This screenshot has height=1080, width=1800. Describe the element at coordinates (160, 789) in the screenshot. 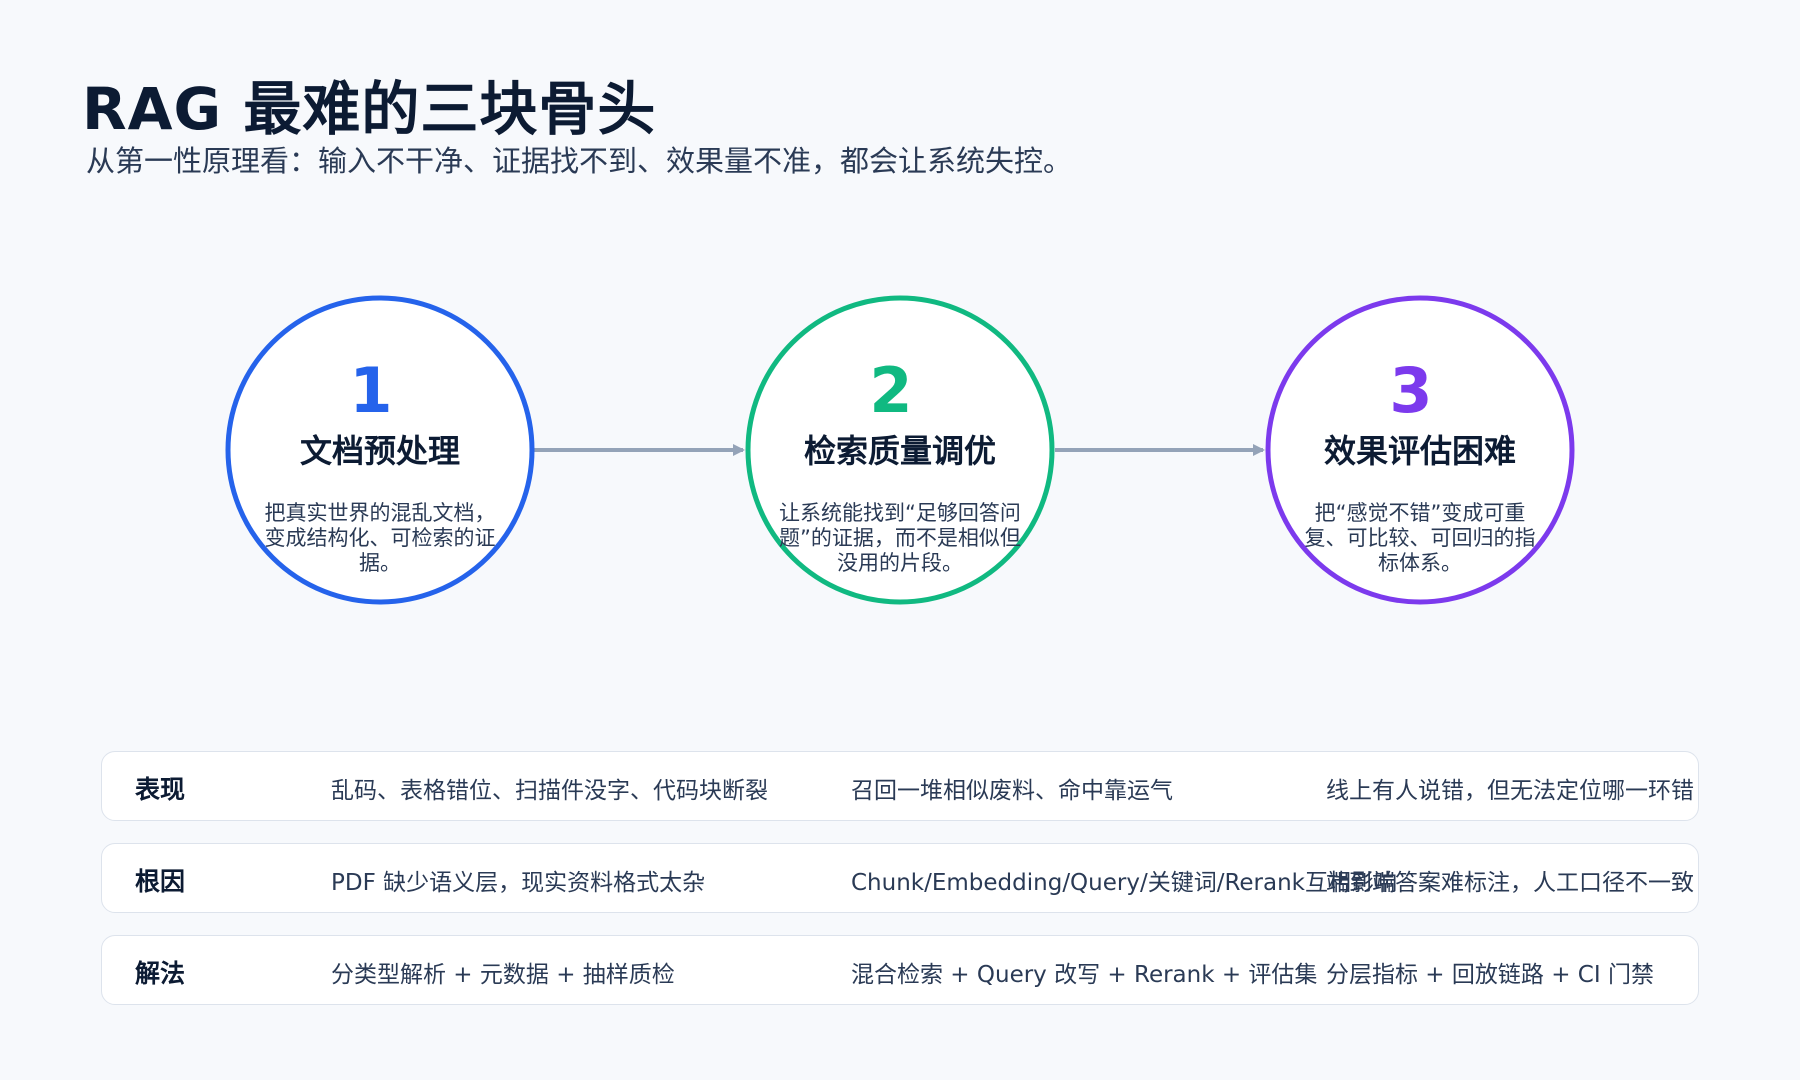

I see `row-label: 表现` at that location.